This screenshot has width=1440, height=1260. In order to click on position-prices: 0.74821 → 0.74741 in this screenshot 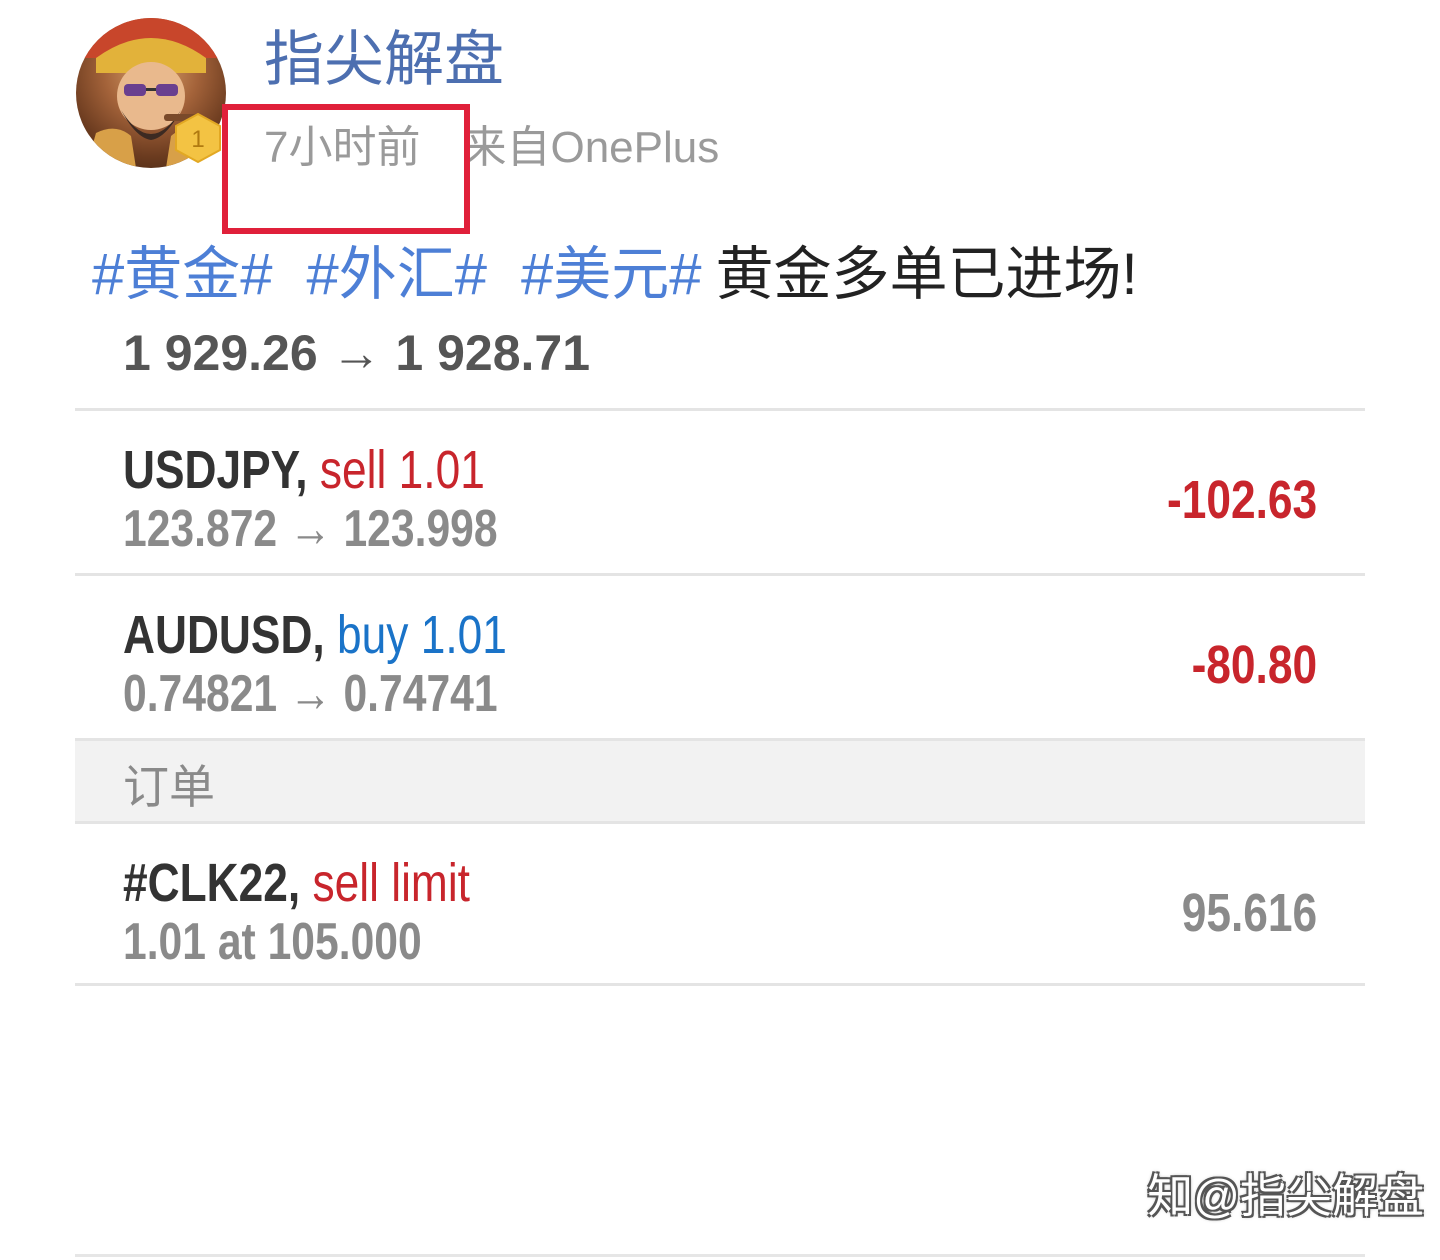, I will do `click(310, 694)`.